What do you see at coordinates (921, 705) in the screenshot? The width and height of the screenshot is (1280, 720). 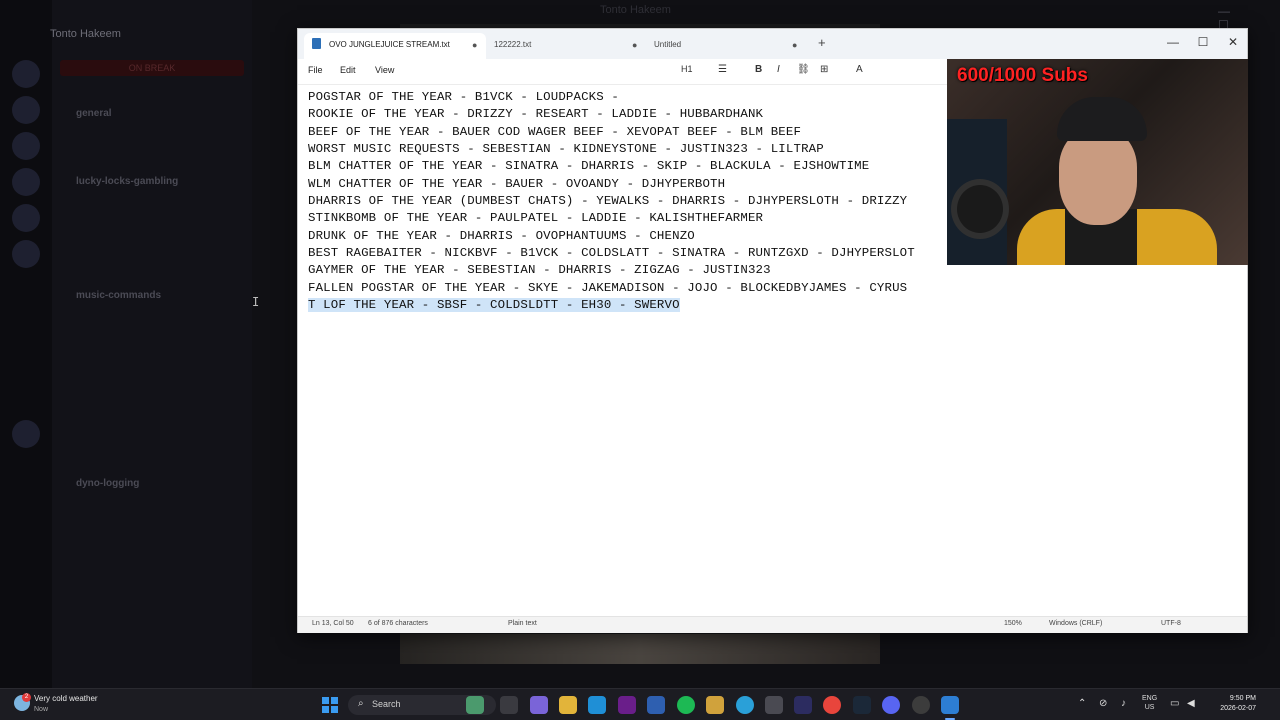 I see `obs-icon` at bounding box center [921, 705].